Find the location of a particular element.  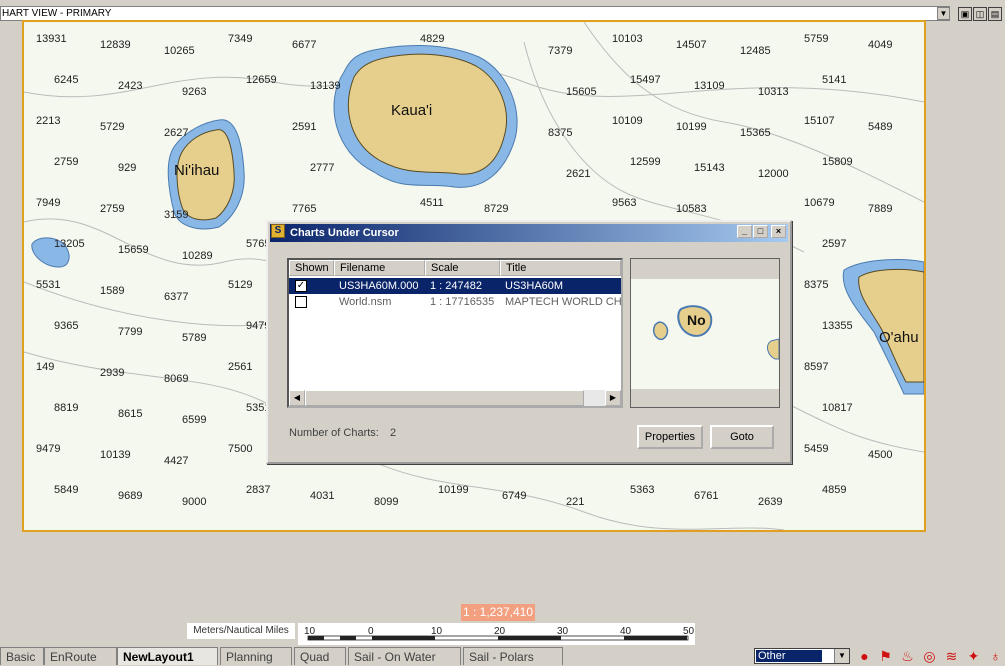

table-row: ✓ US3HA60M.000 1 : 247482 US3HA60M is located at coordinates (455, 286).